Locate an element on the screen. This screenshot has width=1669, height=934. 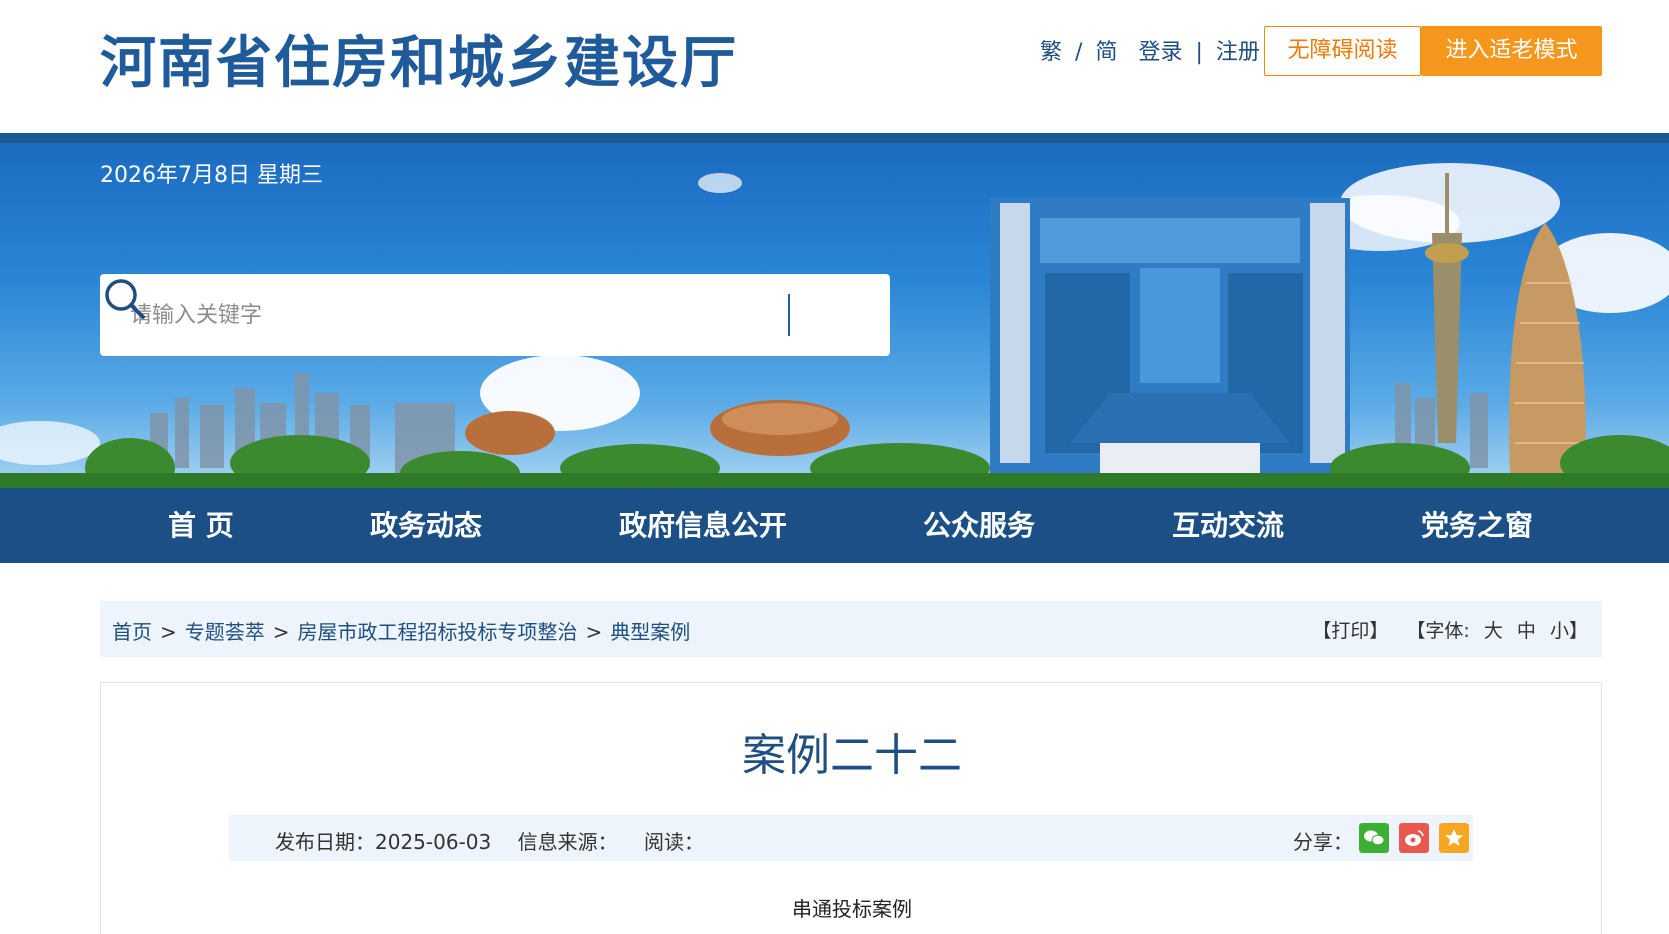
read-count: 阅读： is located at coordinates (673, 842).